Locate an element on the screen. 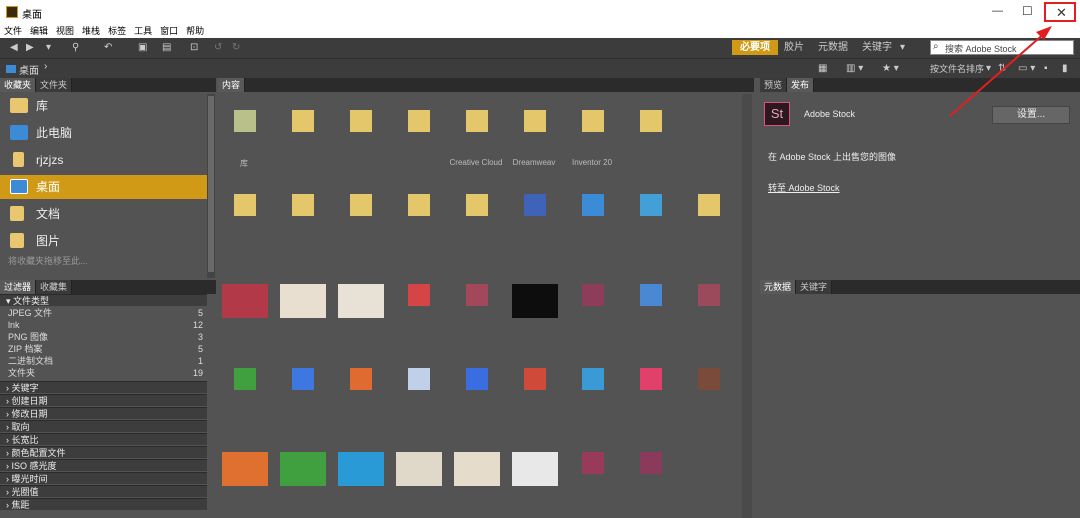 This screenshot has height=518, width=1080. breadcrumb-chevron-icon: › is located at coordinates (45, 66).